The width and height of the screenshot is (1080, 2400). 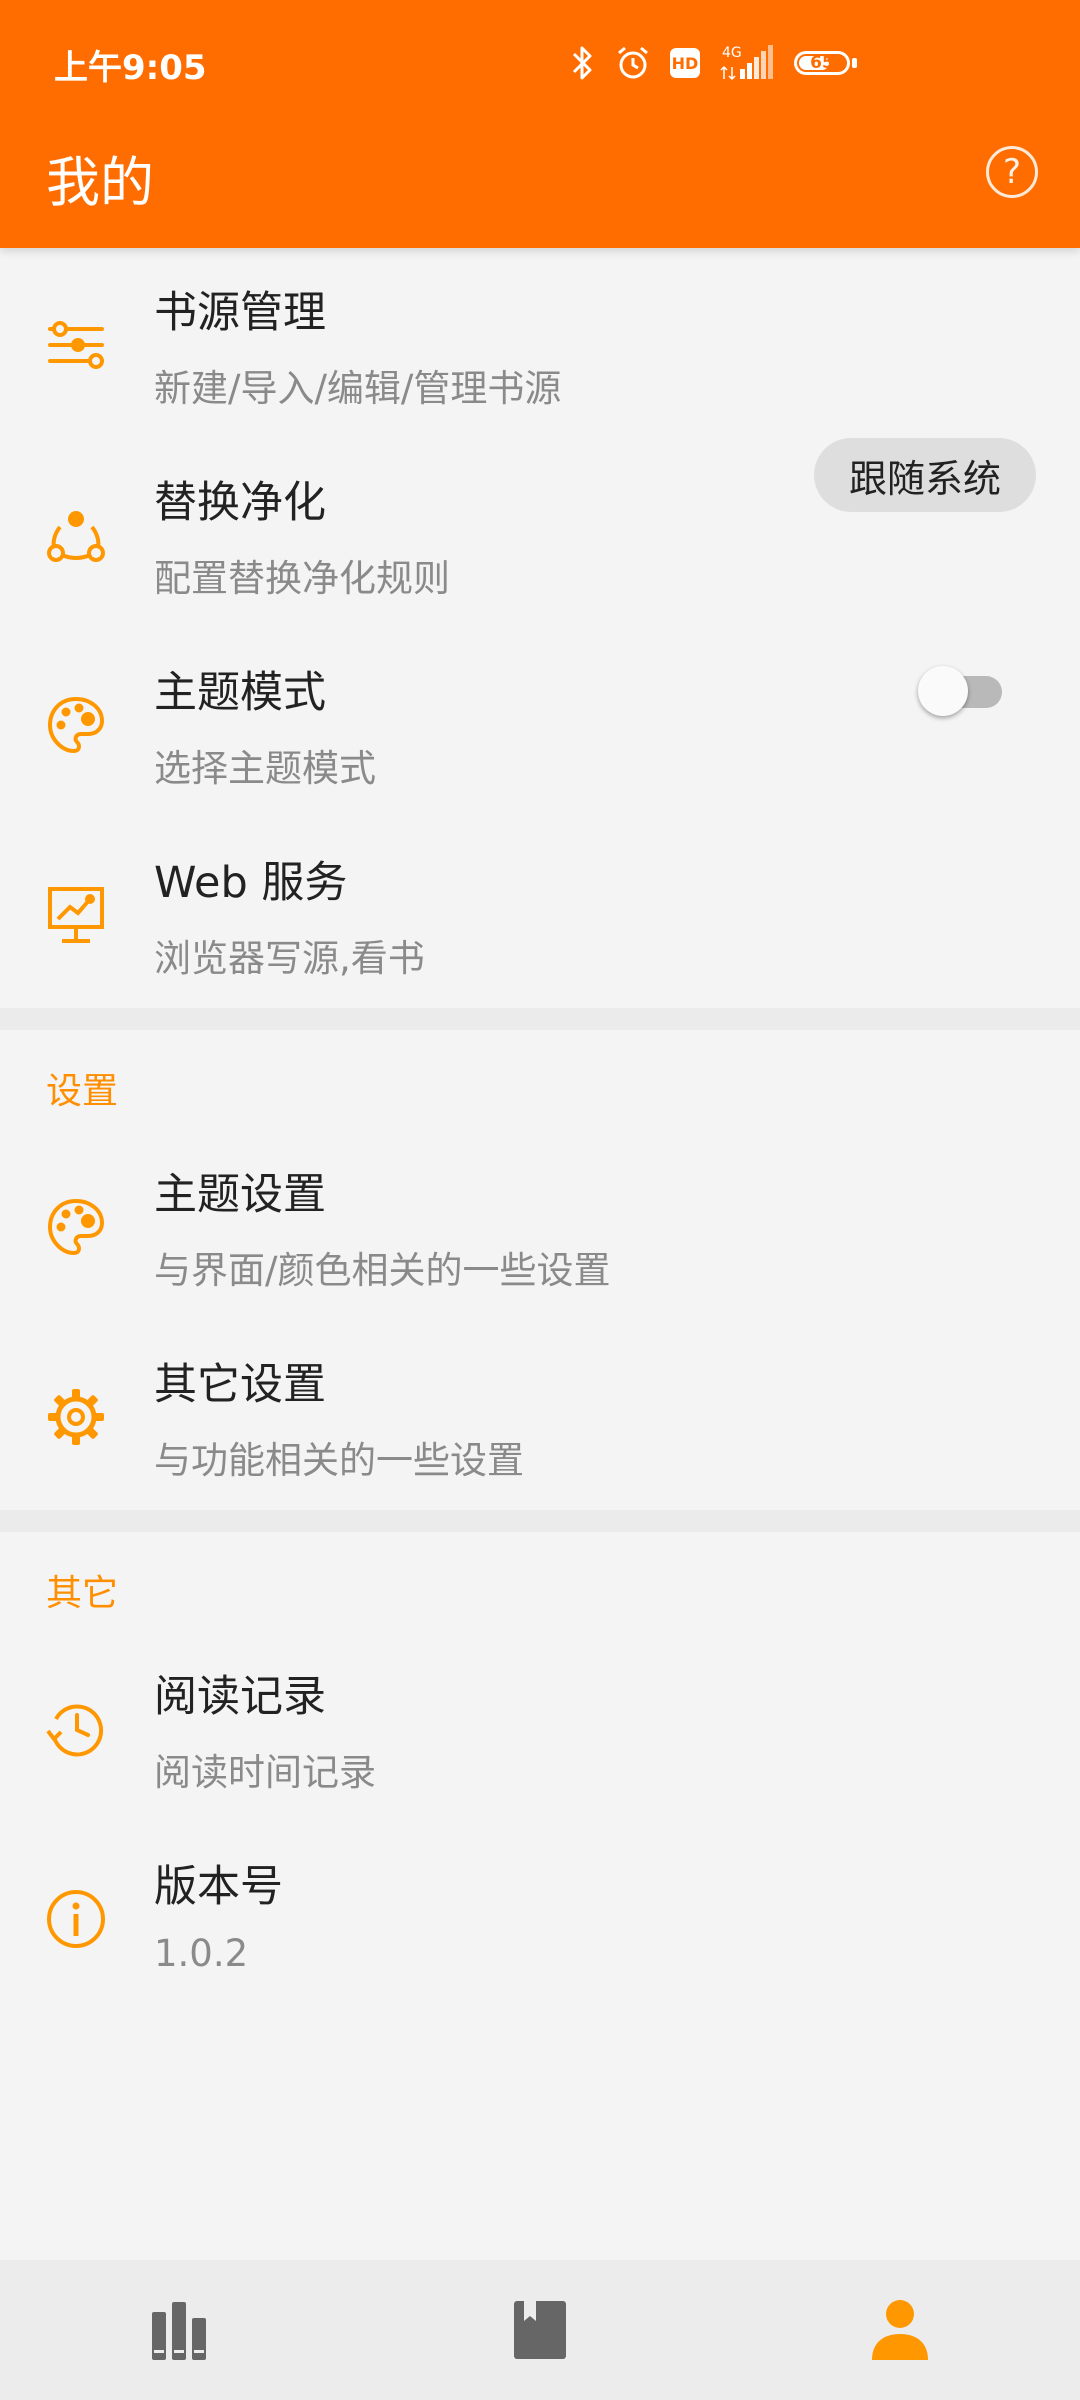 I want to click on battery-icon: 65, so click(x=822, y=63).